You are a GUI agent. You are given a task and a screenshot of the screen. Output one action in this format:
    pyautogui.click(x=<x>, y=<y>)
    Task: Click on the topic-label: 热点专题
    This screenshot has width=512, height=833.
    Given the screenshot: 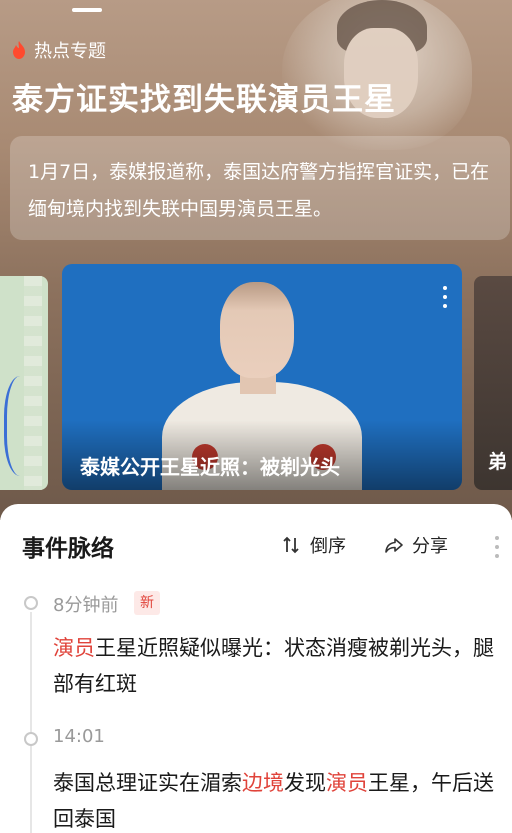 What is the action you would take?
    pyautogui.click(x=58, y=50)
    